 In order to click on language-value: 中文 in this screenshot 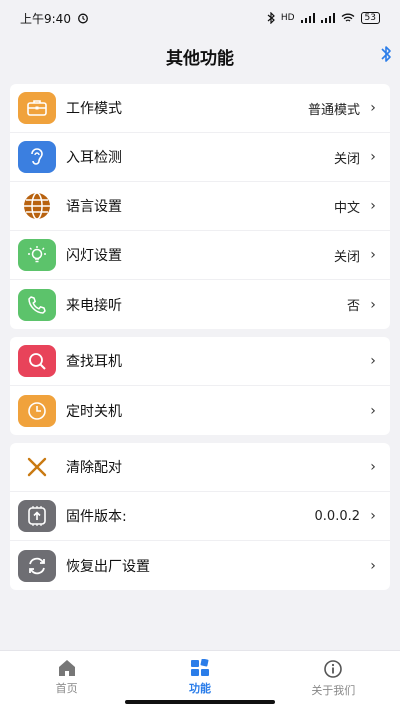, I will do `click(346, 208)`.